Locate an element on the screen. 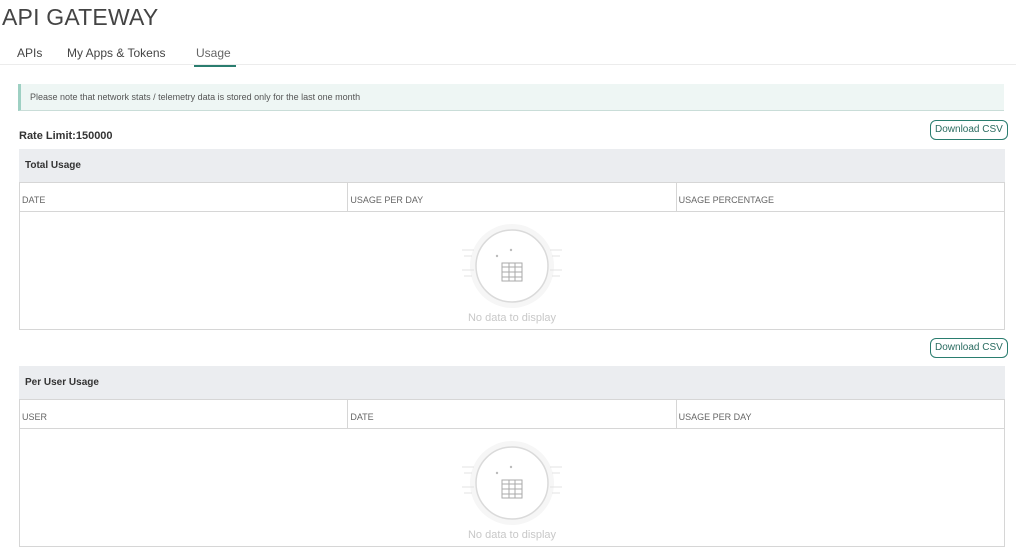 Image resolution: width=1016 pixels, height=556 pixels. tab-bar: APIs My Apps & Tokens Usage is located at coordinates (508, 54).